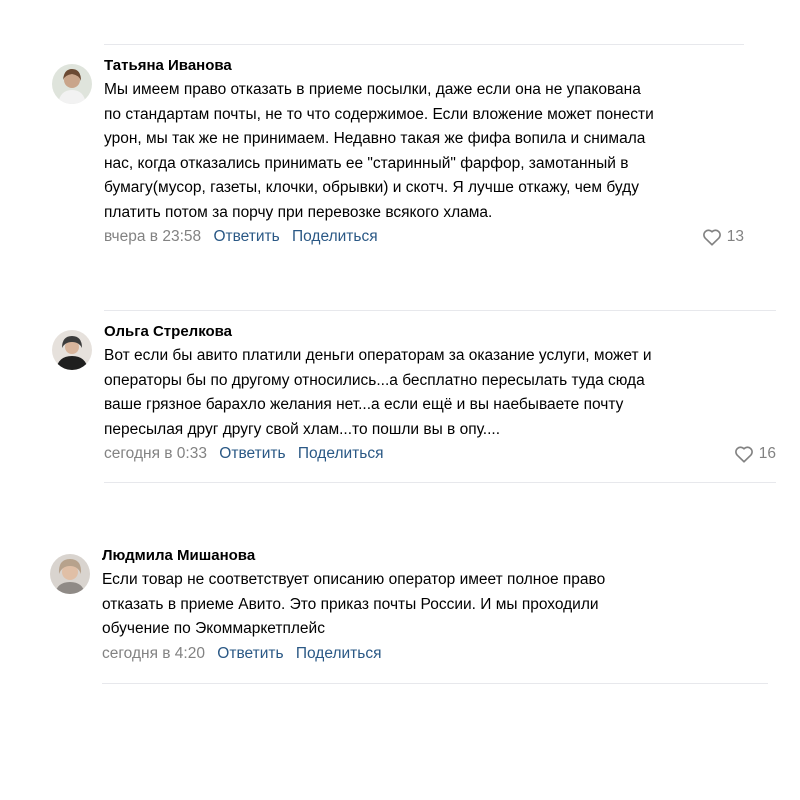  Describe the element at coordinates (153, 653) in the screenshot. I see `comment-timestamp: сегодня в 4:20` at that location.